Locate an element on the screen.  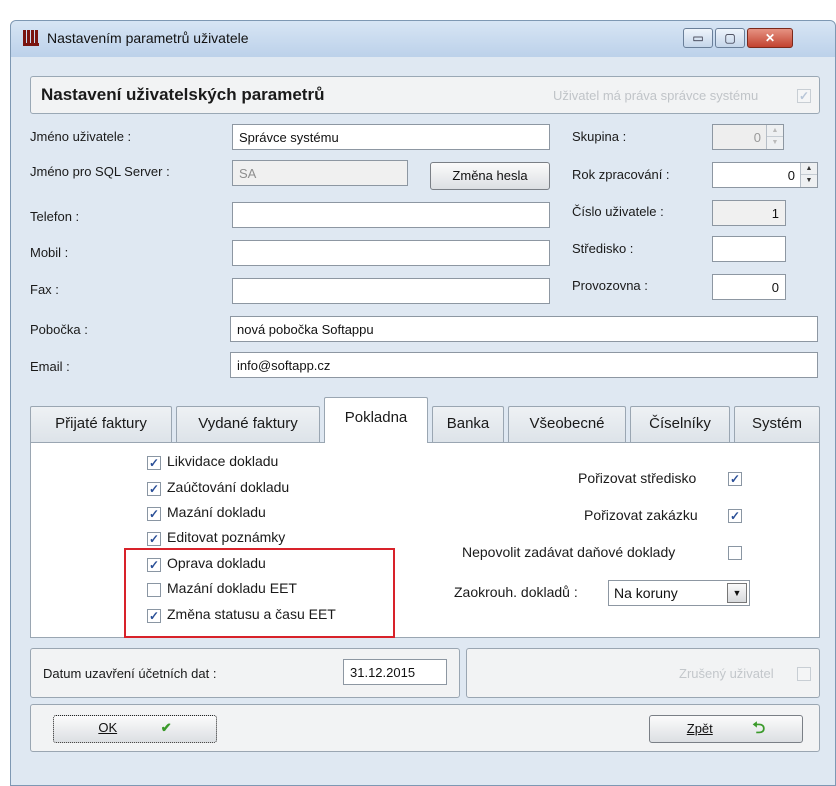
group-value: 0 is located at coordinates (757, 137).